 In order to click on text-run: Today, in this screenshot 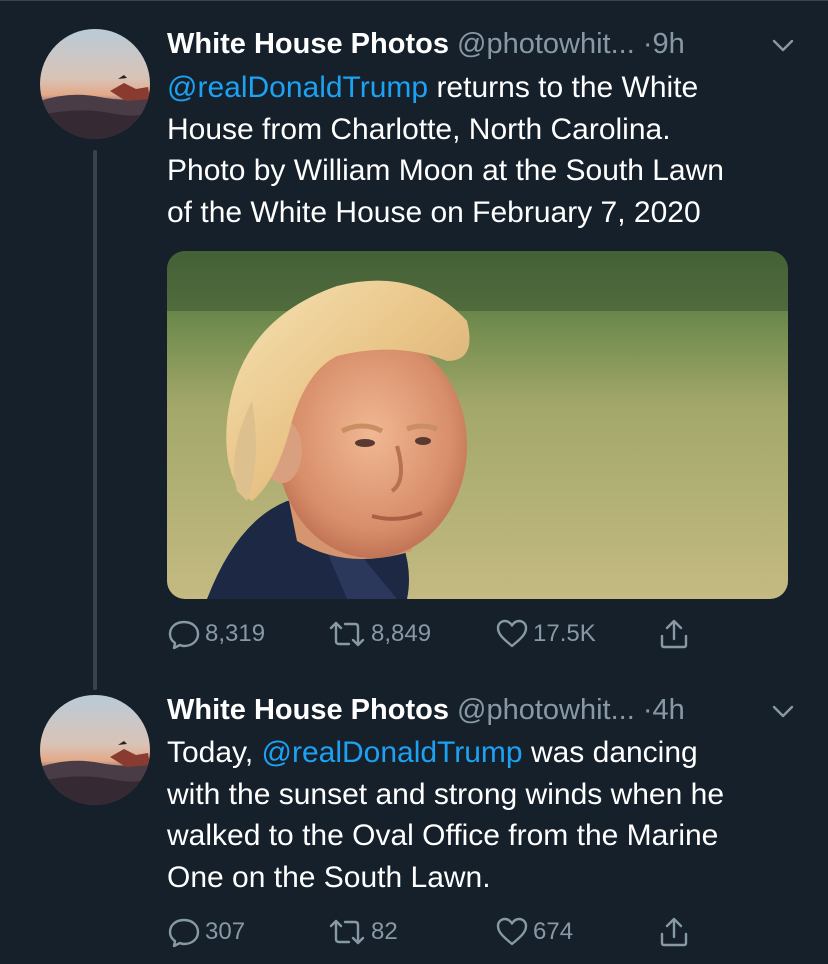, I will do `click(214, 752)`.